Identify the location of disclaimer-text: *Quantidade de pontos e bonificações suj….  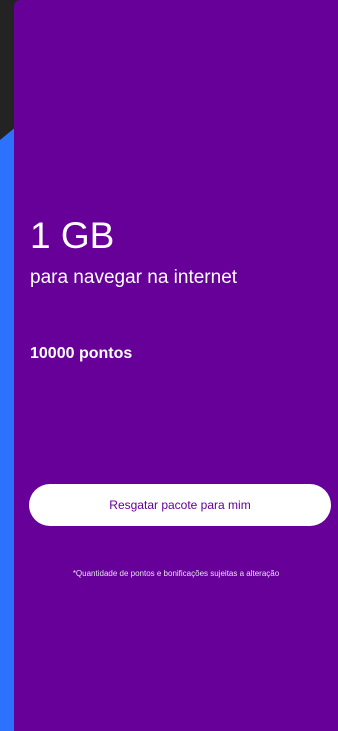
(176, 573).